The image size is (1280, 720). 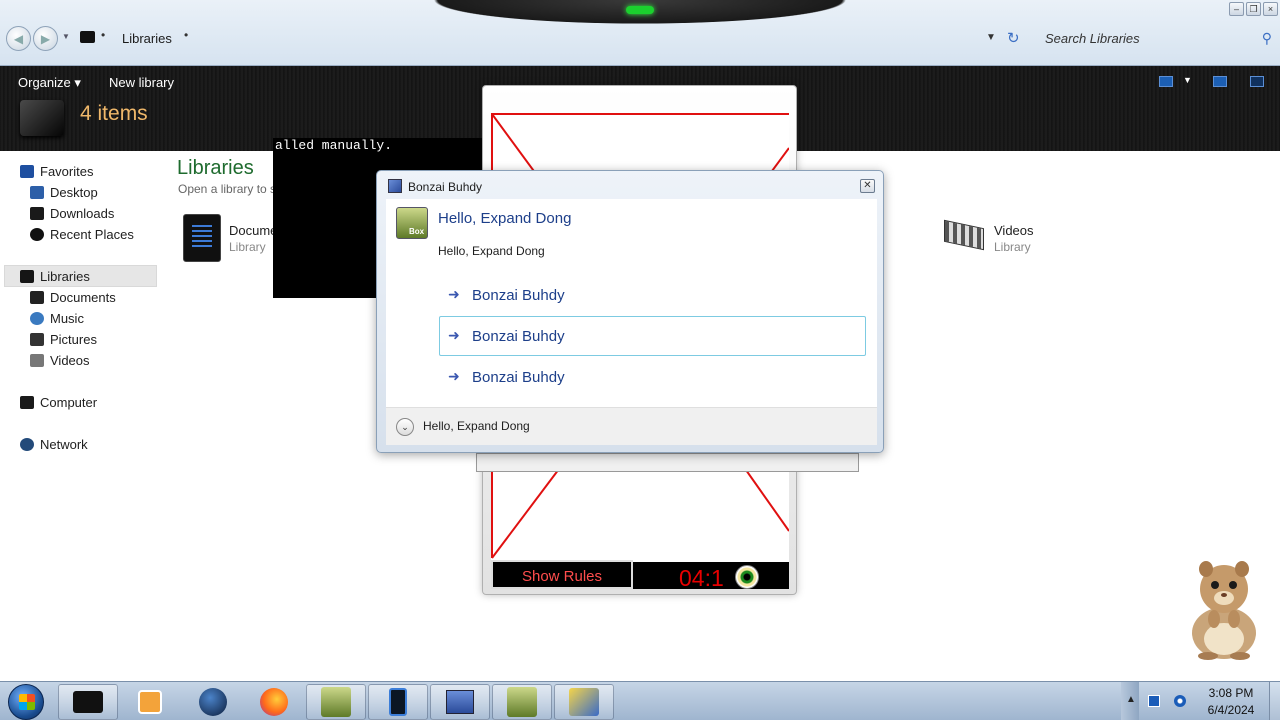 I want to click on show-rules-button: Show Rules, so click(x=562, y=574).